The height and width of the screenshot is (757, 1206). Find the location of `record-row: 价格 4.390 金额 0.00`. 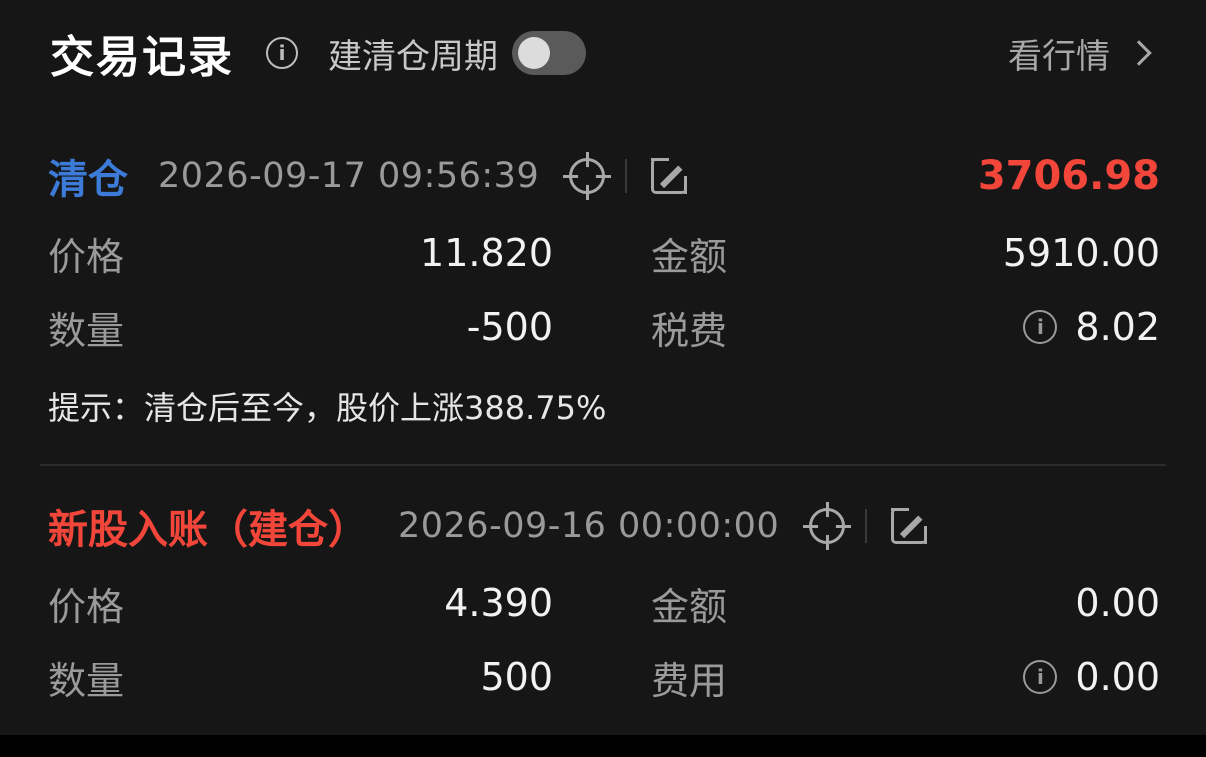

record-row: 价格 4.390 金额 0.00 is located at coordinates (604, 603).